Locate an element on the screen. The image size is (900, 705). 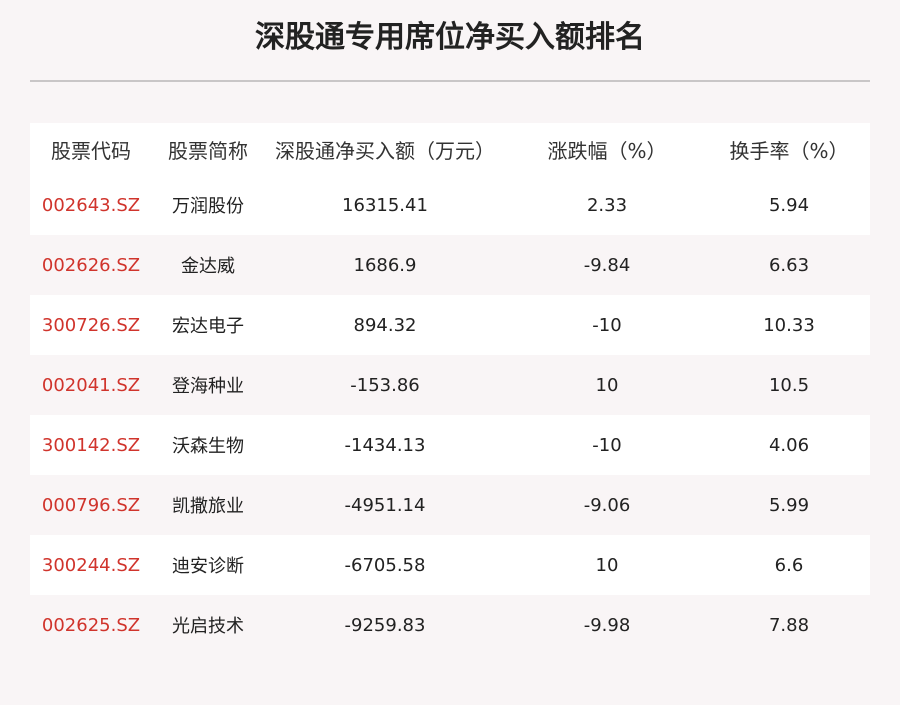
title-divider is located at coordinates (450, 81).